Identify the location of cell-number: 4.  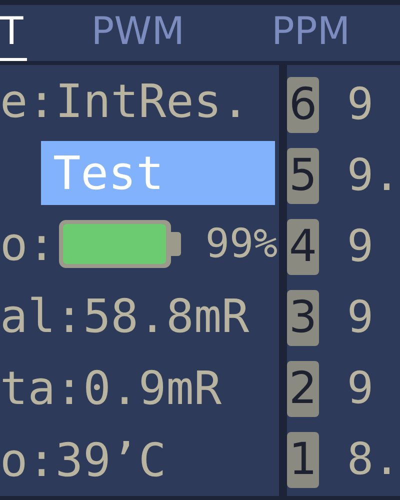
(303, 246).